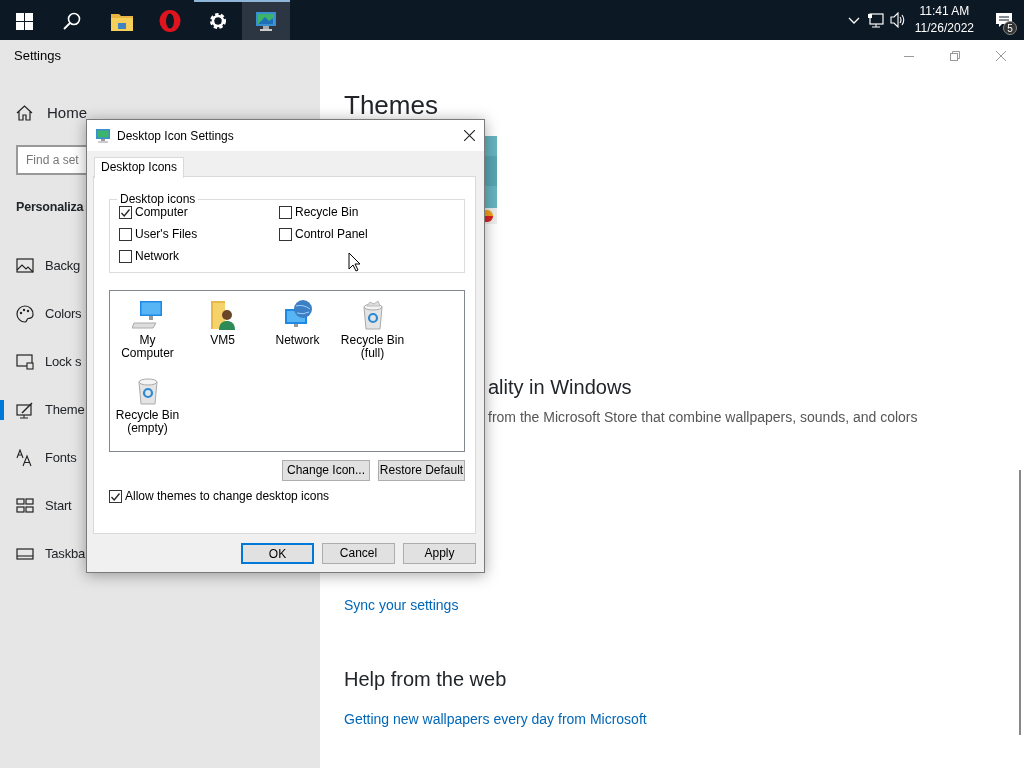 Image resolution: width=1024 pixels, height=768 pixels. I want to click on icon-label: VM5, so click(222, 340).